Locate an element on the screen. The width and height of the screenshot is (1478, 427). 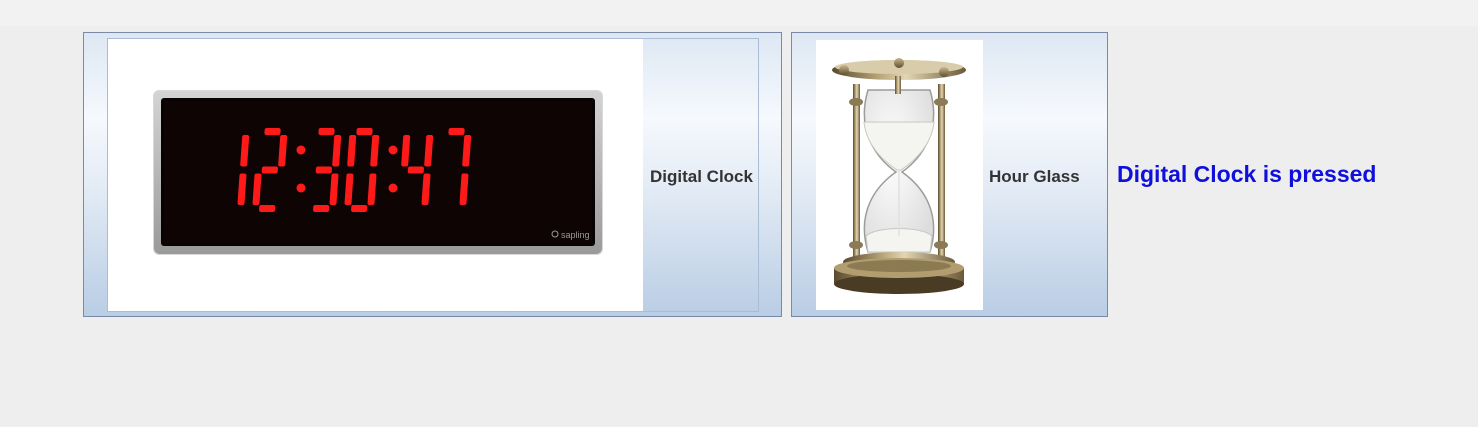
window-top-strip is located at coordinates (739, 13).